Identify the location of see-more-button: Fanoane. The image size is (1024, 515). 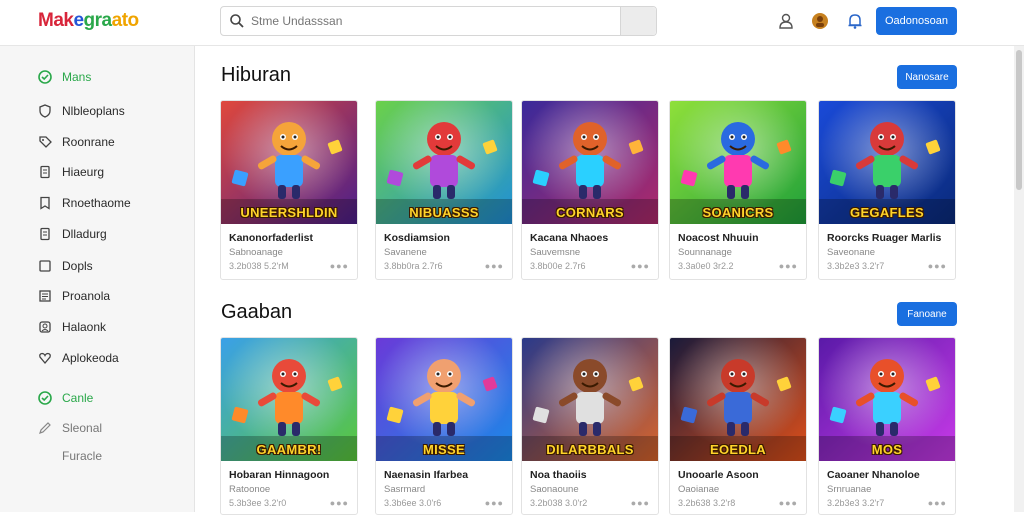
(927, 314).